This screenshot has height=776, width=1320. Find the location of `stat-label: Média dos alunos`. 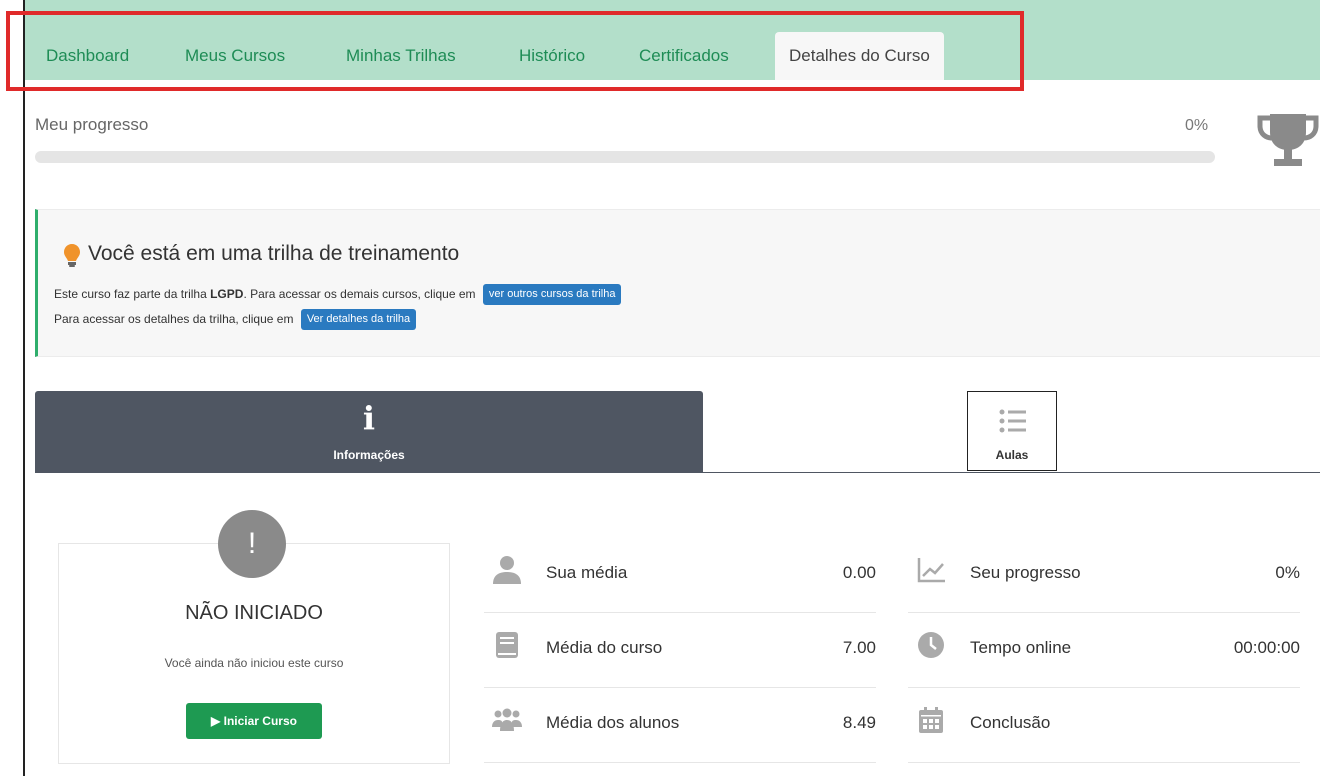

stat-label: Média dos alunos is located at coordinates (613, 722).